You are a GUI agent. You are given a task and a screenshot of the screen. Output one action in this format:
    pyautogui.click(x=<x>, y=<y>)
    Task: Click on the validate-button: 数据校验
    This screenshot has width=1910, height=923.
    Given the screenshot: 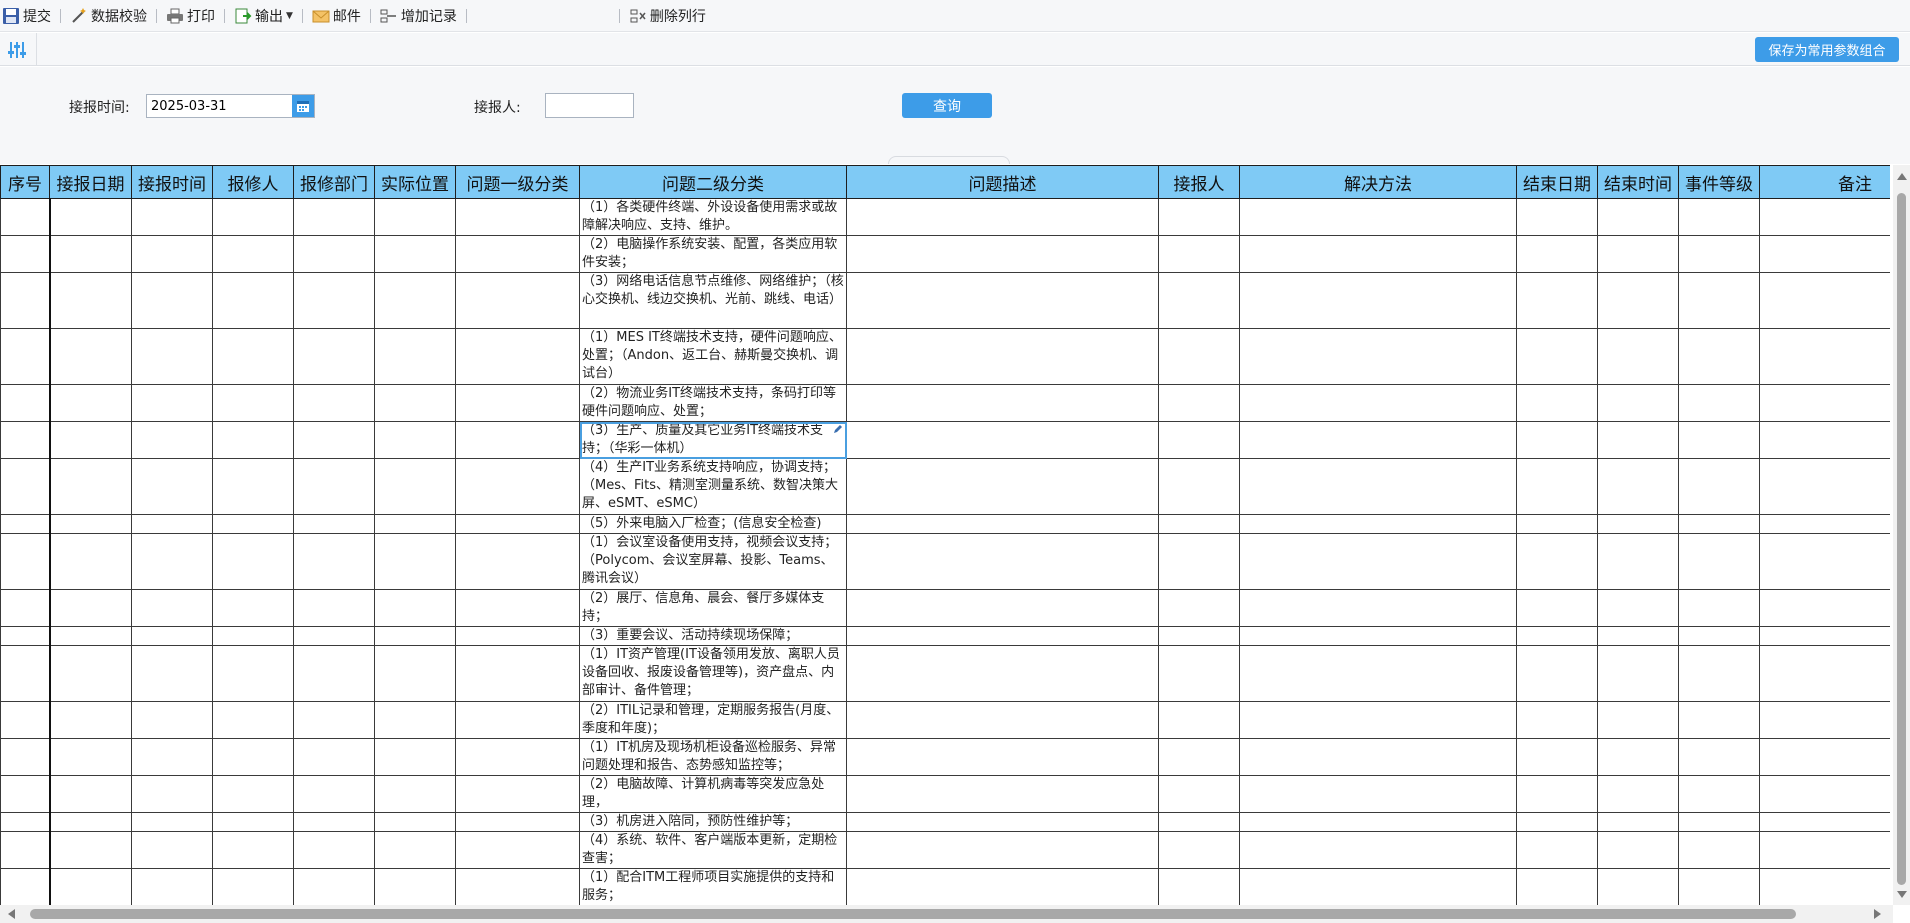 What is the action you would take?
    pyautogui.click(x=108, y=16)
    